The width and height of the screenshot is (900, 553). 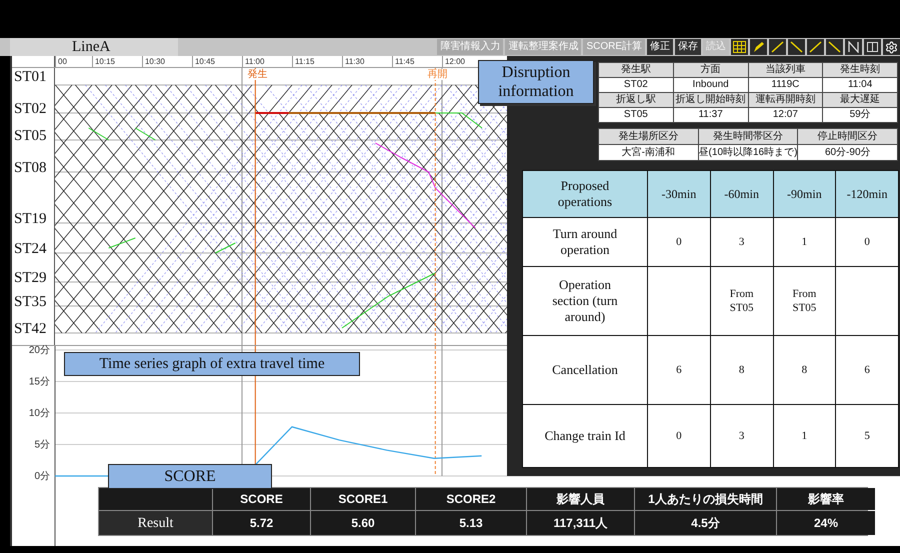 I want to click on table-header-cell: 発生駅, so click(x=636, y=70).